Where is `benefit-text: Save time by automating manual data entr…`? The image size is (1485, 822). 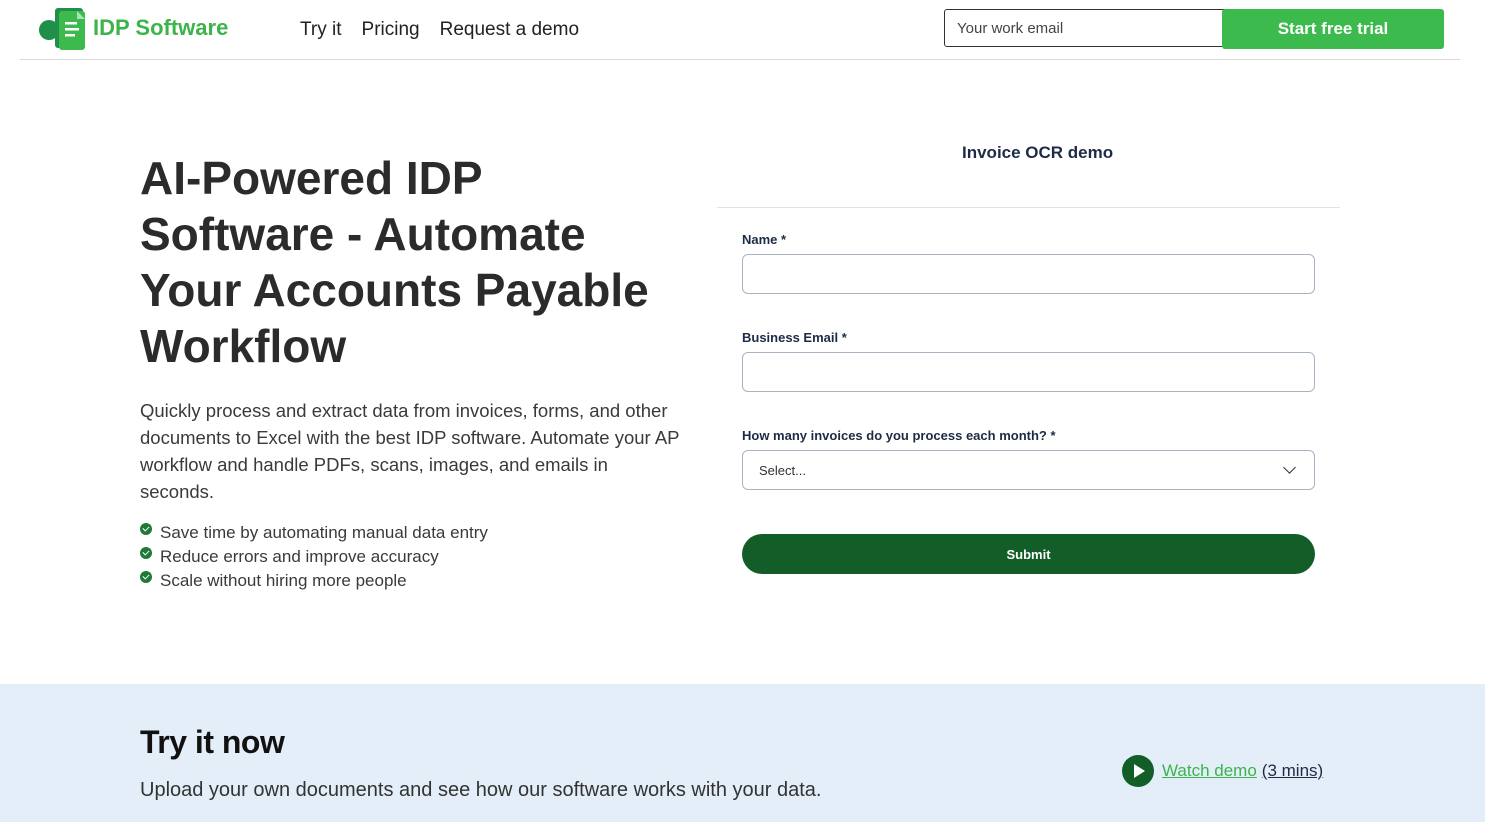
benefit-text: Save time by automating manual data entr… is located at coordinates (324, 532).